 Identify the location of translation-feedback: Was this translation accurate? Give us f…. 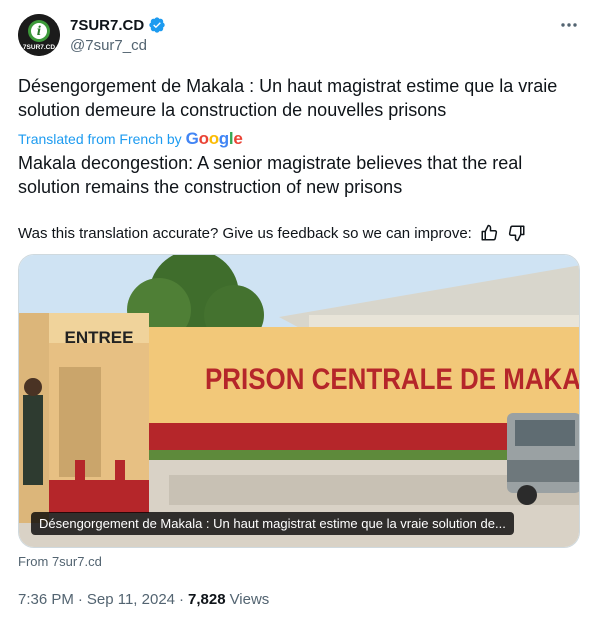
(273, 233).